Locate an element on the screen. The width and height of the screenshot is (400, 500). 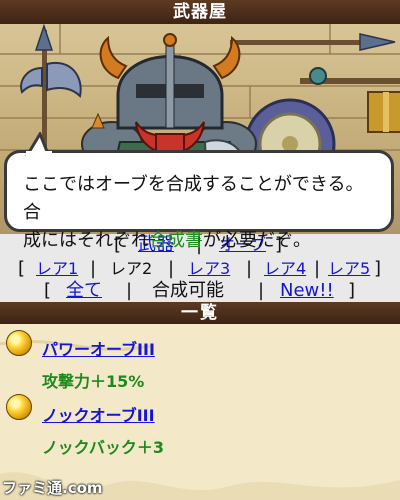
tab-craftable-selected: 合成可能 is located at coordinates (188, 290).